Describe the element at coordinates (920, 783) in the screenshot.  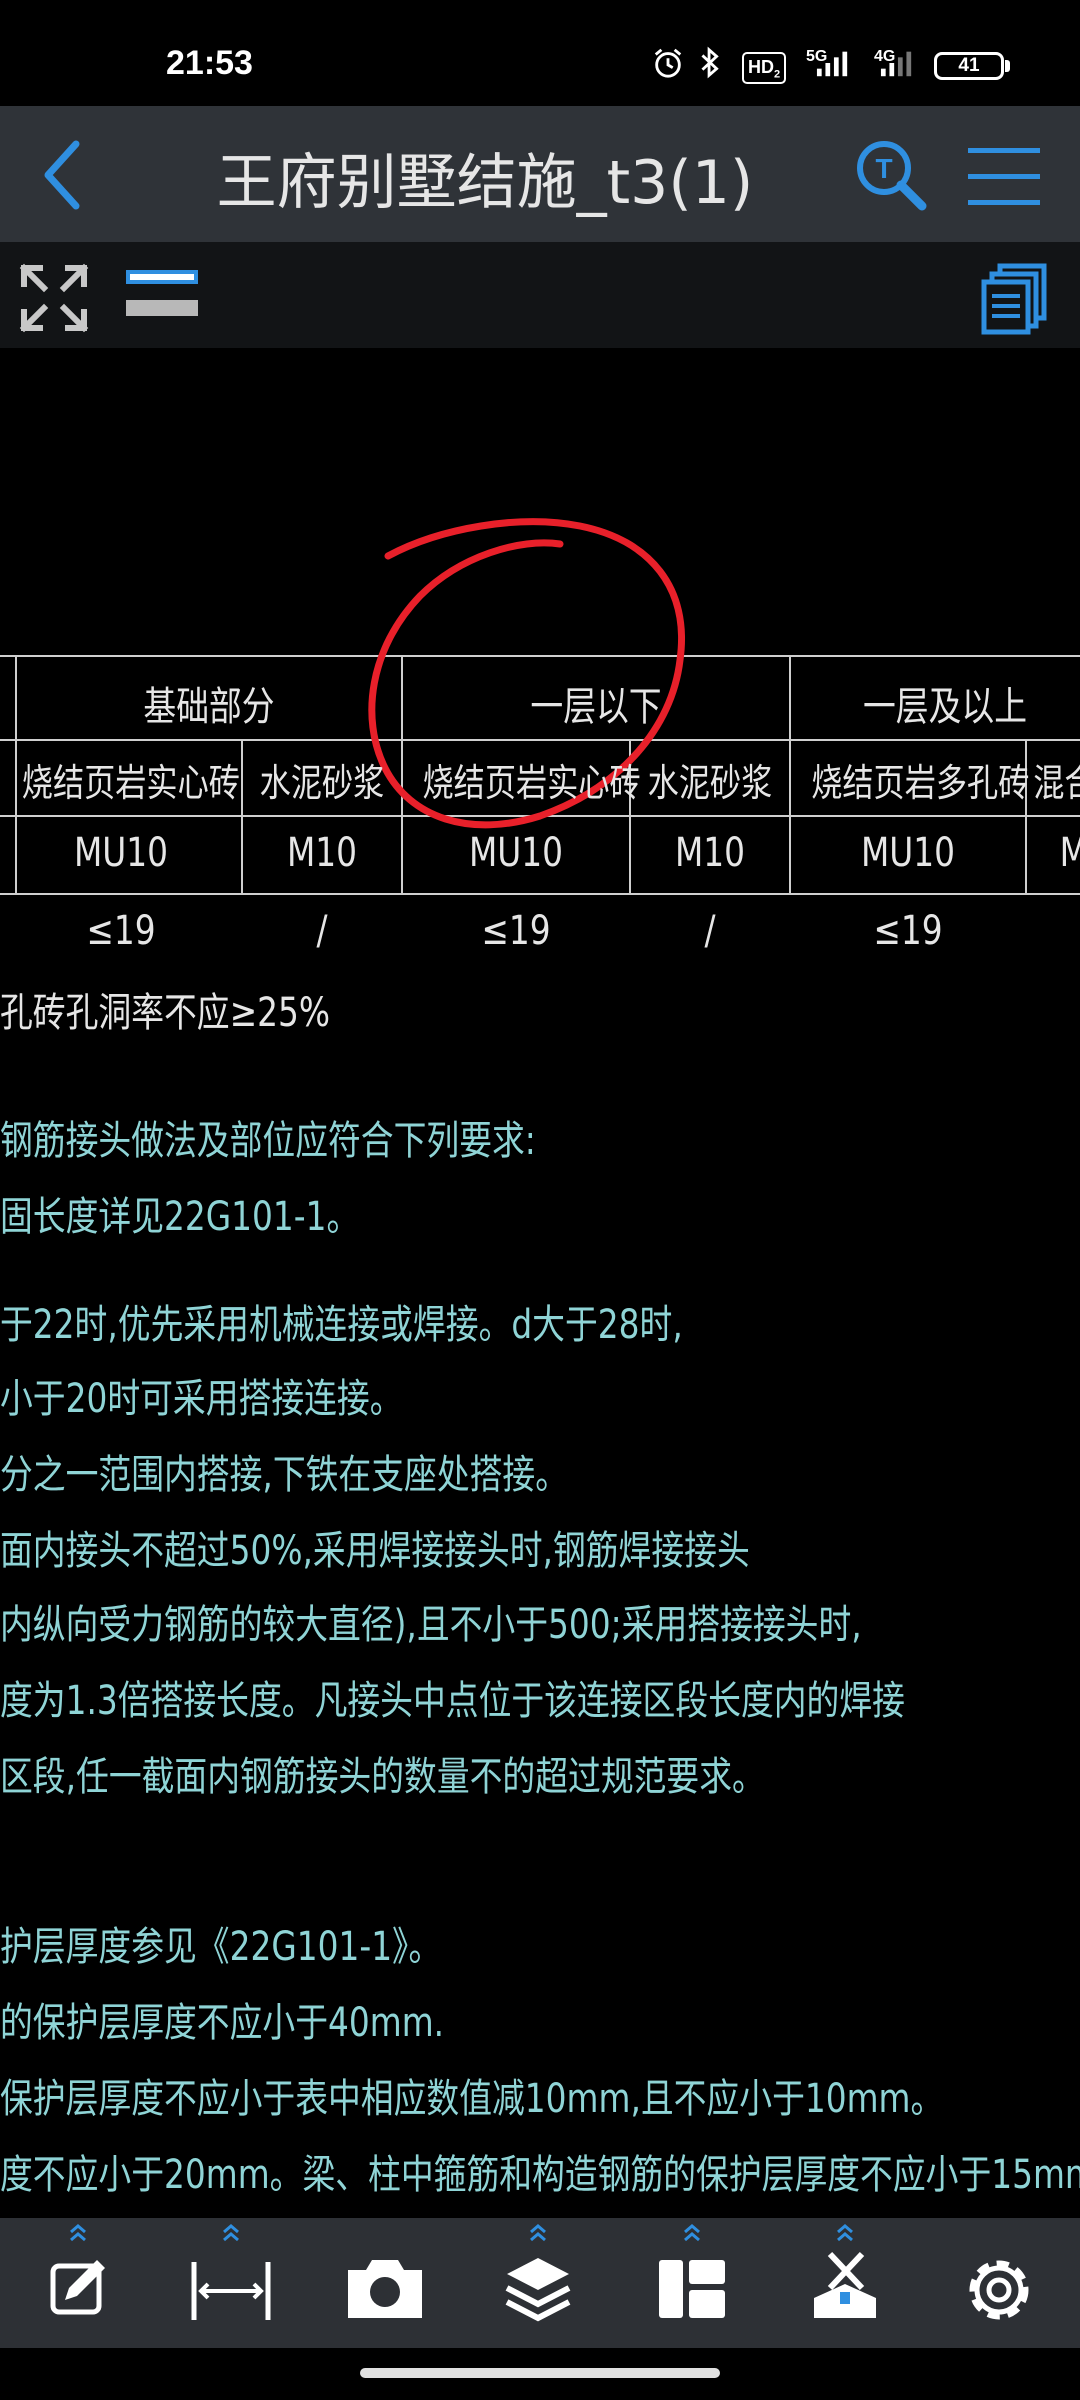
I see `subheader-cell: 烧结页岩多孔砖` at that location.